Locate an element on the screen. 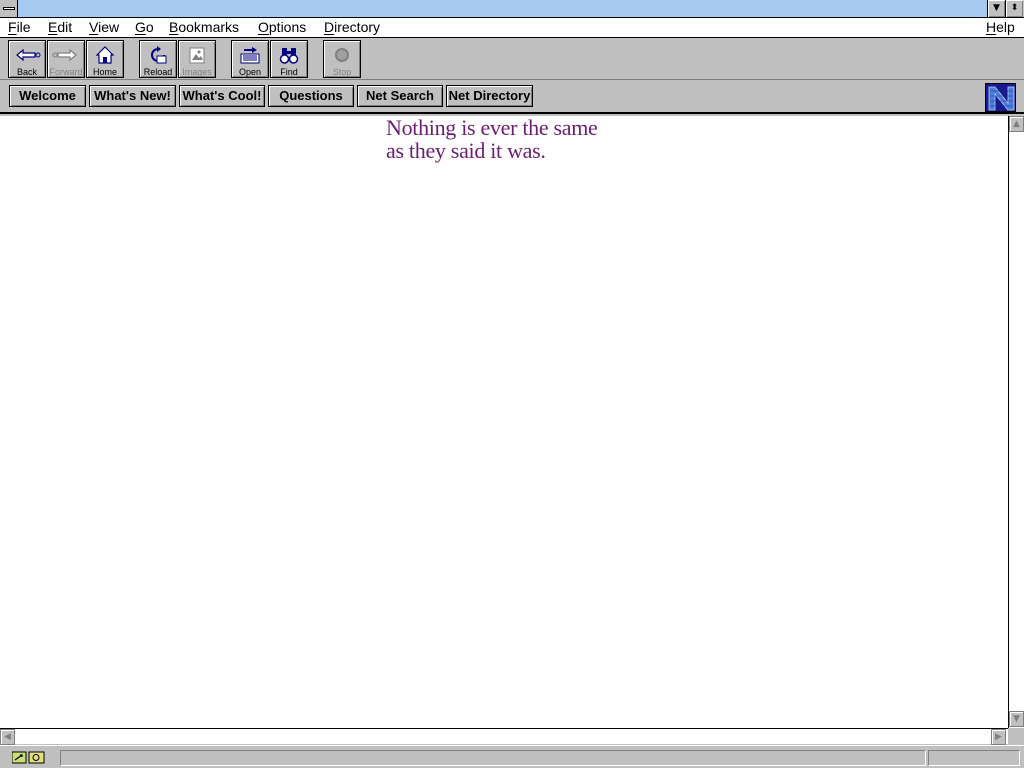  binoculars-icon is located at coordinates (289, 56).